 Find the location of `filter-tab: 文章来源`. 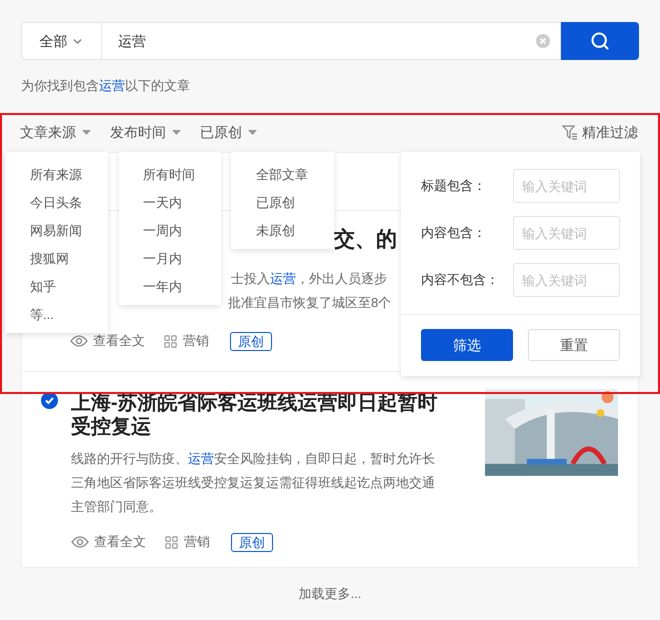

filter-tab: 文章来源 is located at coordinates (55, 132).